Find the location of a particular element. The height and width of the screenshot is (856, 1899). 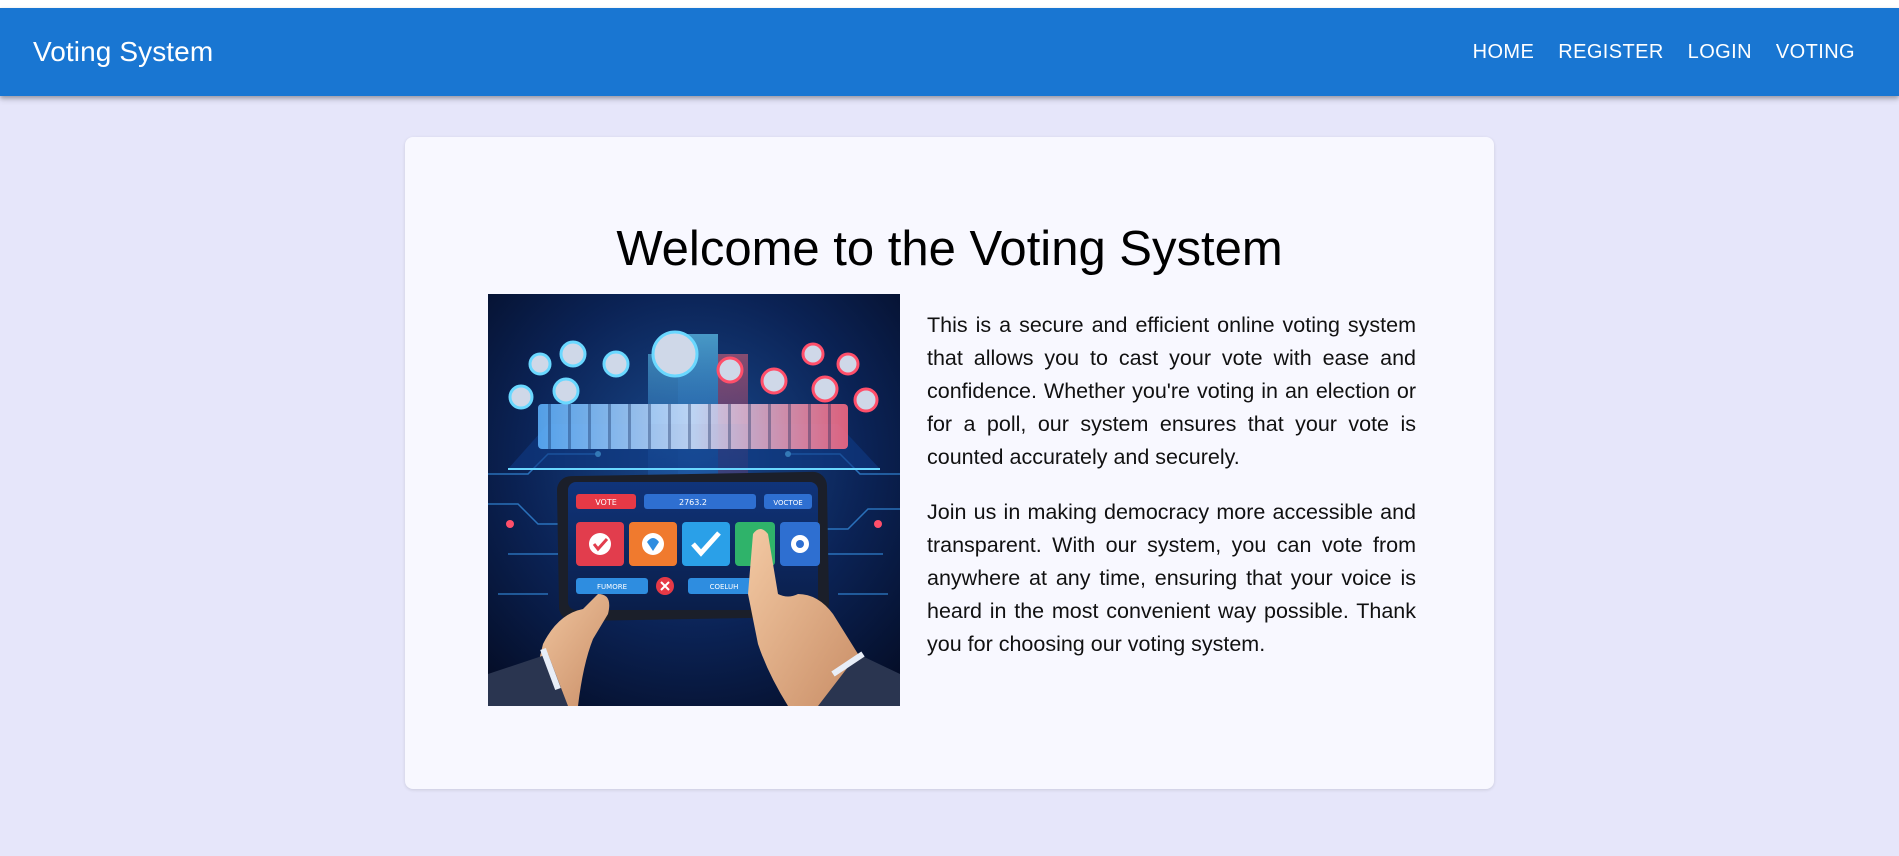

nav-menu: HOME REGISTER LOGIN VOTING is located at coordinates (1664, 52).